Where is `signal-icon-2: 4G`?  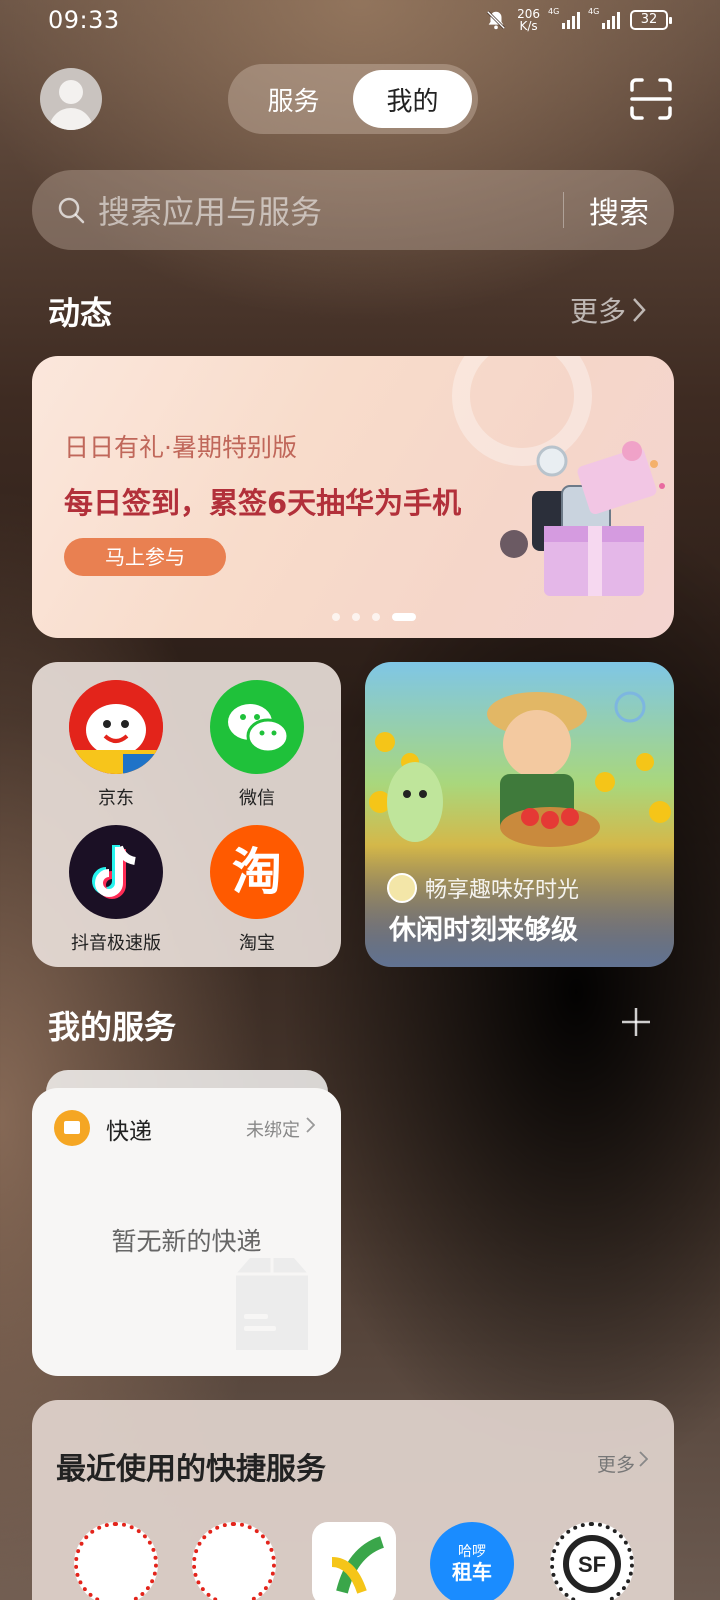 signal-icon-2: 4G is located at coordinates (604, 18).